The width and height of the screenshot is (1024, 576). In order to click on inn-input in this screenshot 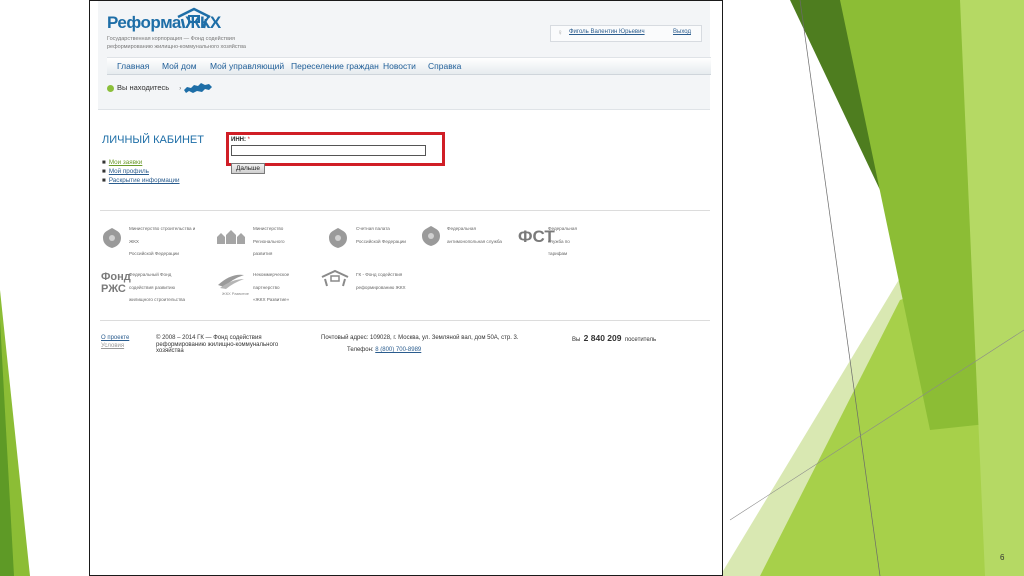, I will do `click(328, 150)`.